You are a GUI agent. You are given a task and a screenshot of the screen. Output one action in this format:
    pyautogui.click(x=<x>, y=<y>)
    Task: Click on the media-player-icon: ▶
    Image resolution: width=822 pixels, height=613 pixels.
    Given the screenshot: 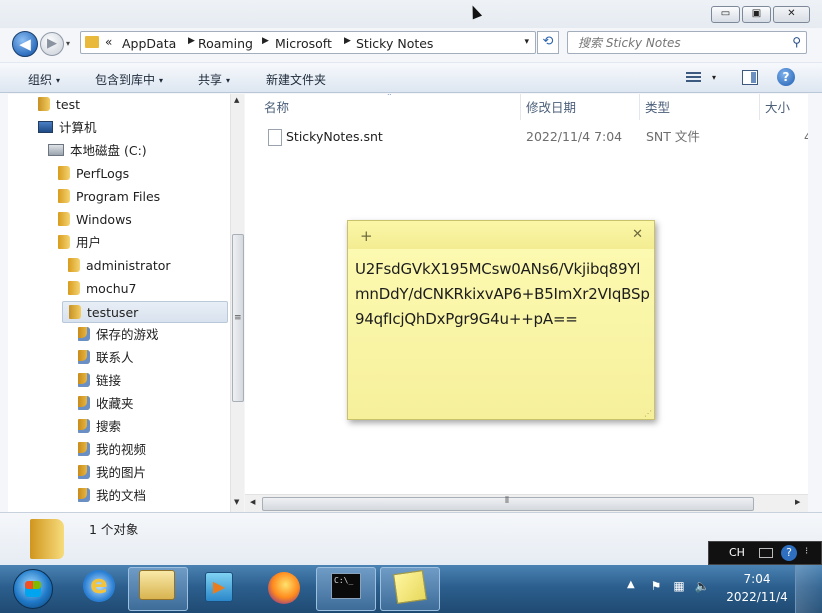 What is the action you would take?
    pyautogui.click(x=219, y=587)
    